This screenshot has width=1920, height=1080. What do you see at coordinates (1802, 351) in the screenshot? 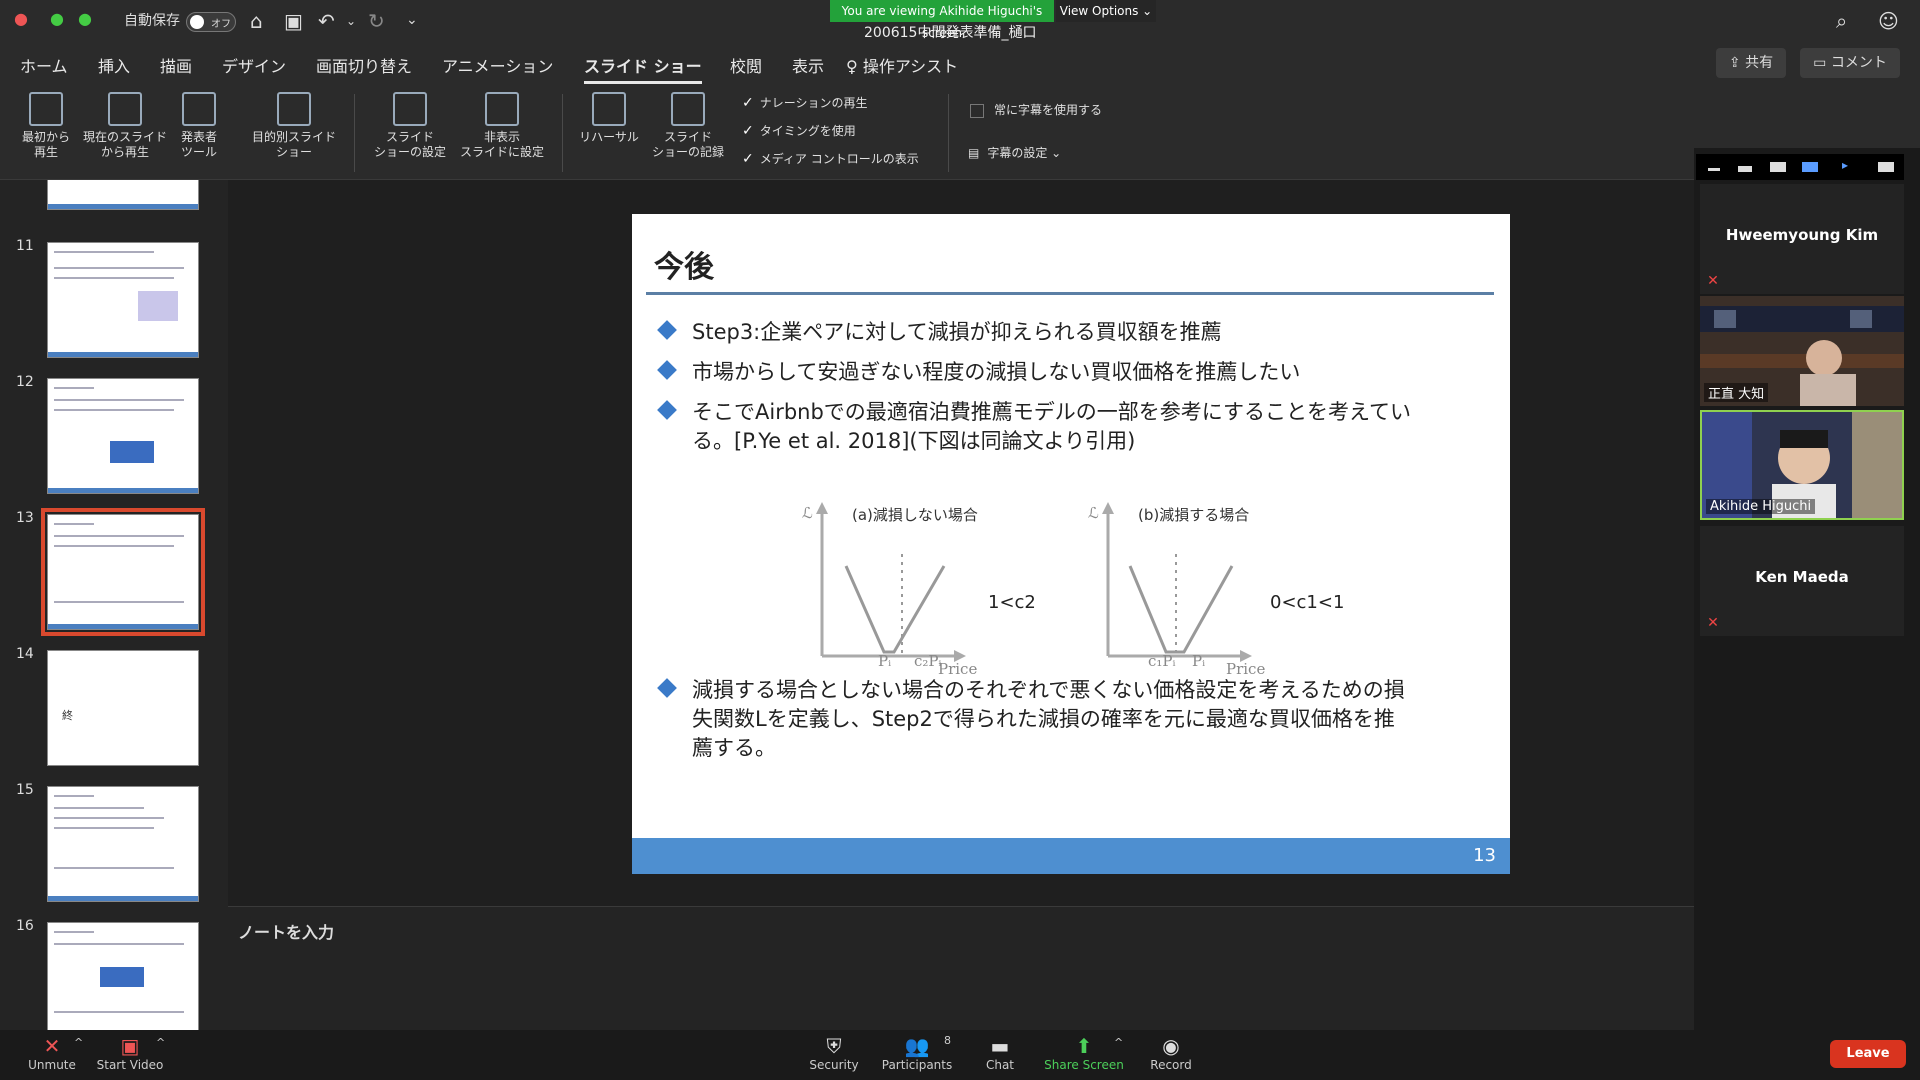
I see `participant-video-seichoku: 正直 大知` at bounding box center [1802, 351].